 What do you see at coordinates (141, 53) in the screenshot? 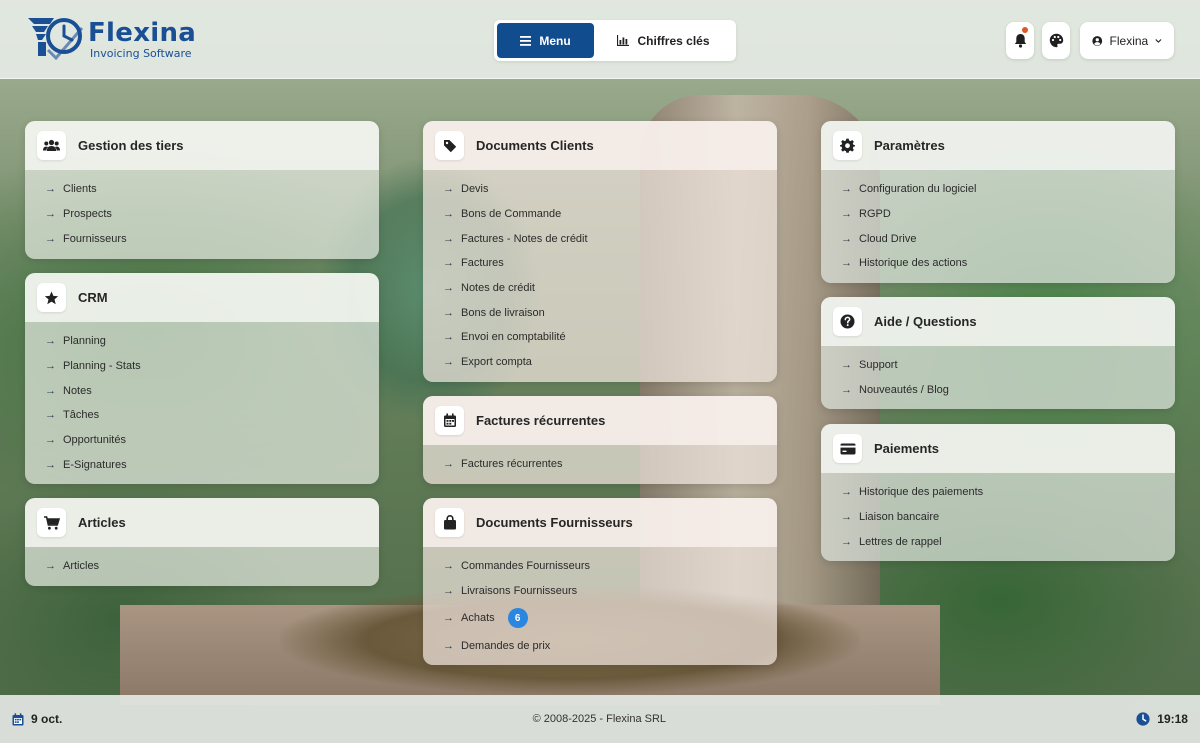
I see `brand-tagline: Invoicing Software` at bounding box center [141, 53].